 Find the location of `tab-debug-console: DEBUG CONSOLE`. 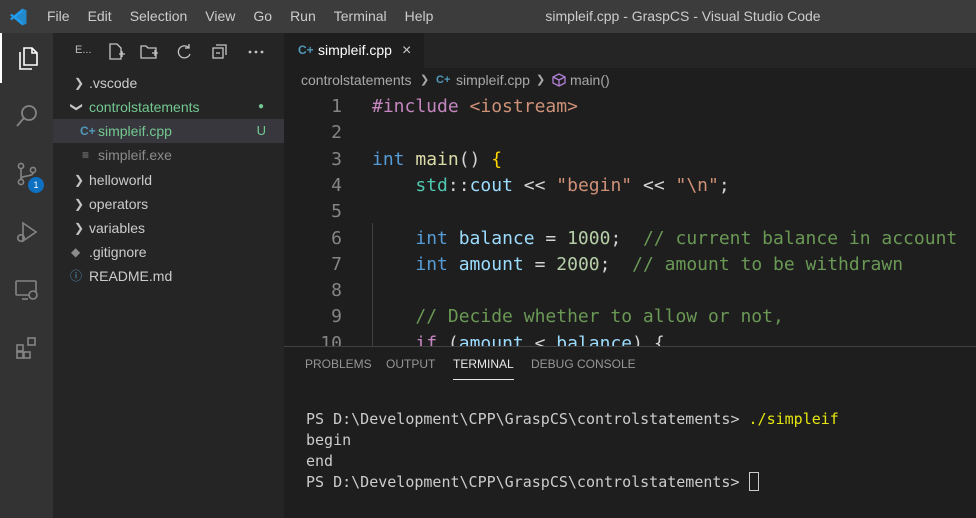

tab-debug-console: DEBUG CONSOLE is located at coordinates (583, 364).